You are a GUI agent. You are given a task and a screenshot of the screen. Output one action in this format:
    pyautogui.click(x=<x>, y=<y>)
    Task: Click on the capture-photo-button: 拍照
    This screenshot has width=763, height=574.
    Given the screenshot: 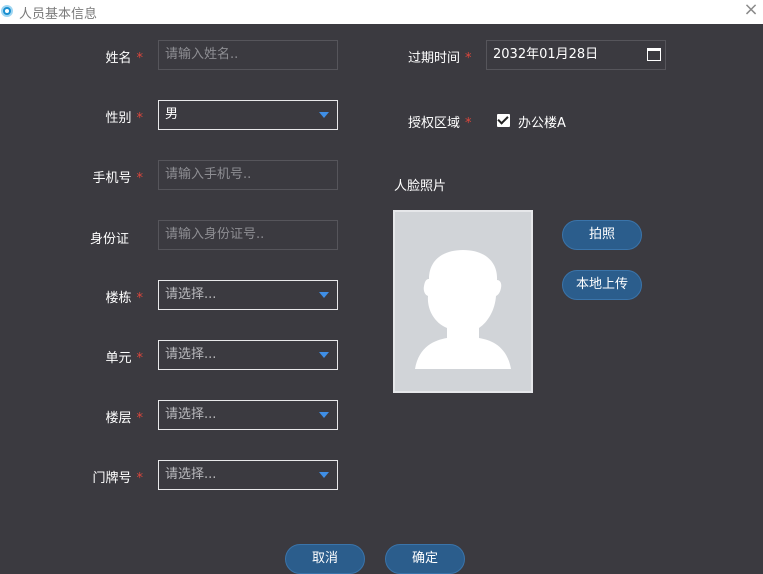 What is the action you would take?
    pyautogui.click(x=602, y=235)
    